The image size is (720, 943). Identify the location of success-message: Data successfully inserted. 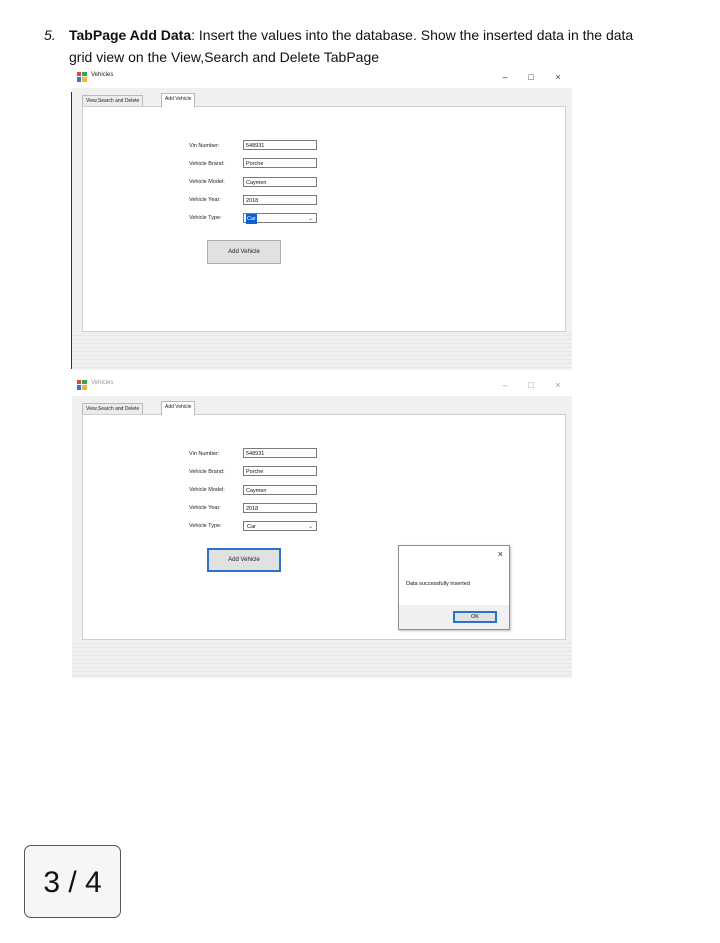
(438, 584).